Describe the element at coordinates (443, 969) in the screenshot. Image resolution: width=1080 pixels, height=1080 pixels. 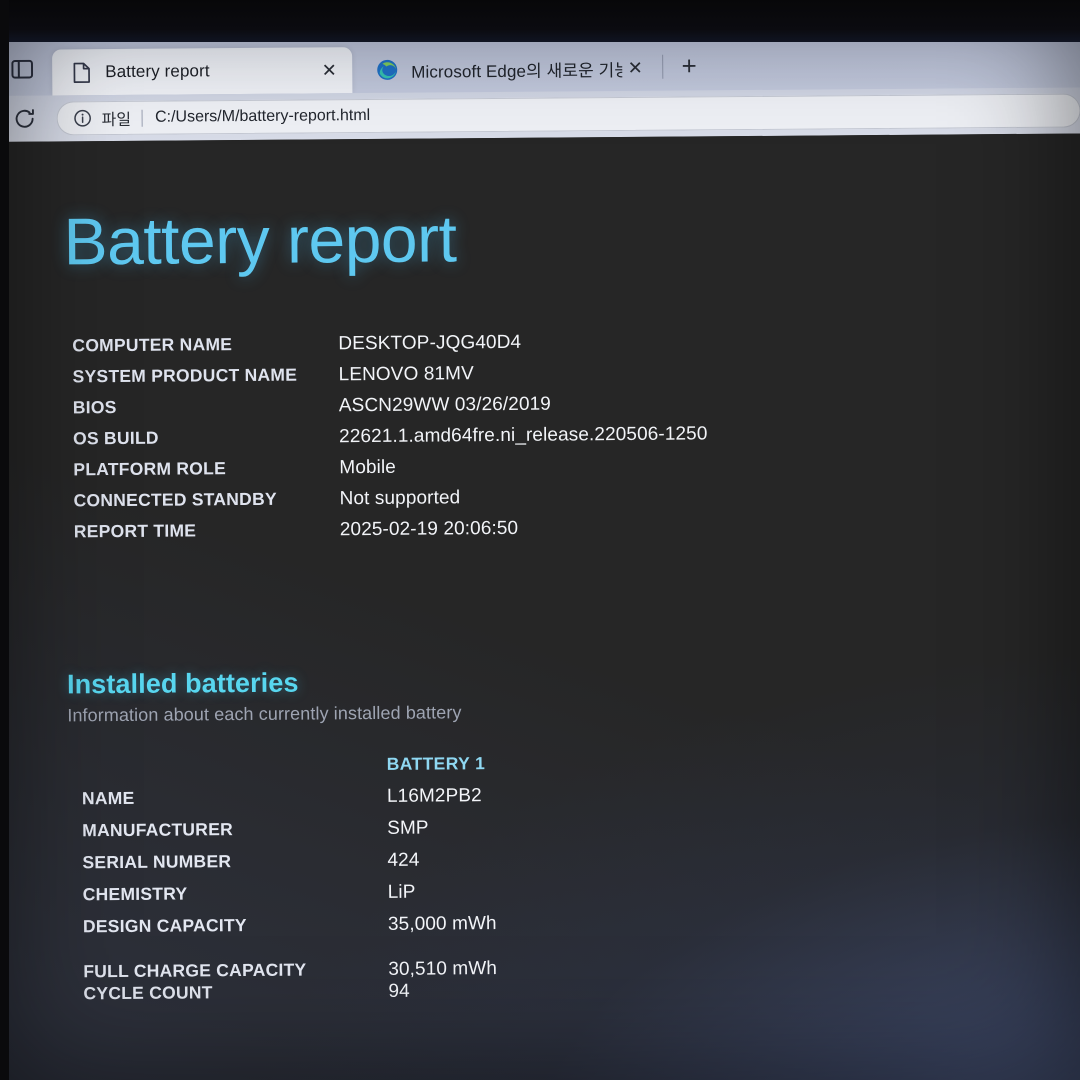
I see `row-value: 30,510 mWh` at that location.